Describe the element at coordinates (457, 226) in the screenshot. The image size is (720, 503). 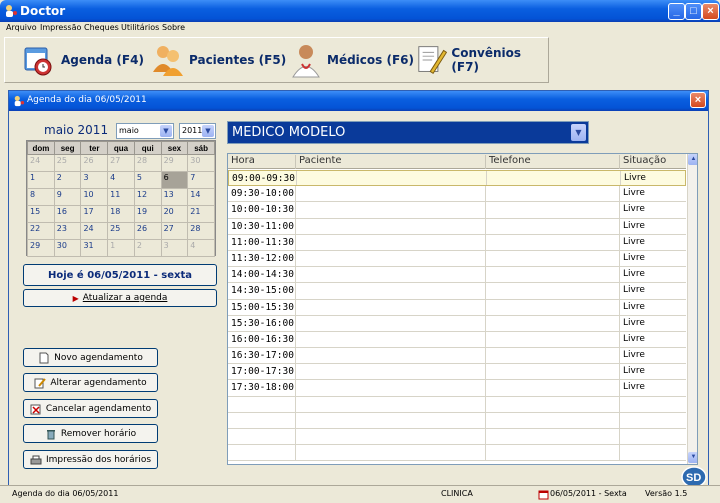
I see `table-row: 10:30-11:00 Livre` at that location.